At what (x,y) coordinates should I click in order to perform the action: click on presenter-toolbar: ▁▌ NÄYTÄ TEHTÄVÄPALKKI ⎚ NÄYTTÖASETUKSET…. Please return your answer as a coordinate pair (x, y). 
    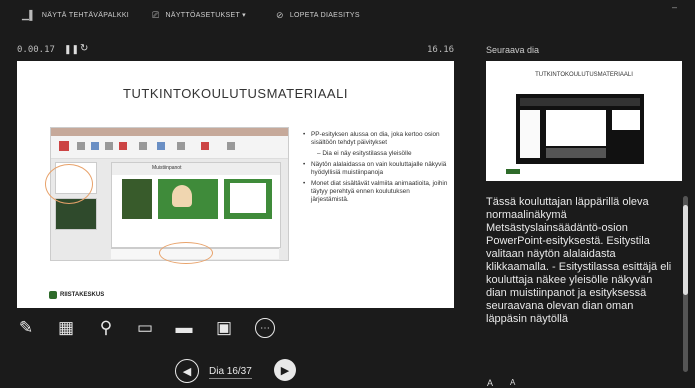
    Looking at the image, I should click on (347, 15).